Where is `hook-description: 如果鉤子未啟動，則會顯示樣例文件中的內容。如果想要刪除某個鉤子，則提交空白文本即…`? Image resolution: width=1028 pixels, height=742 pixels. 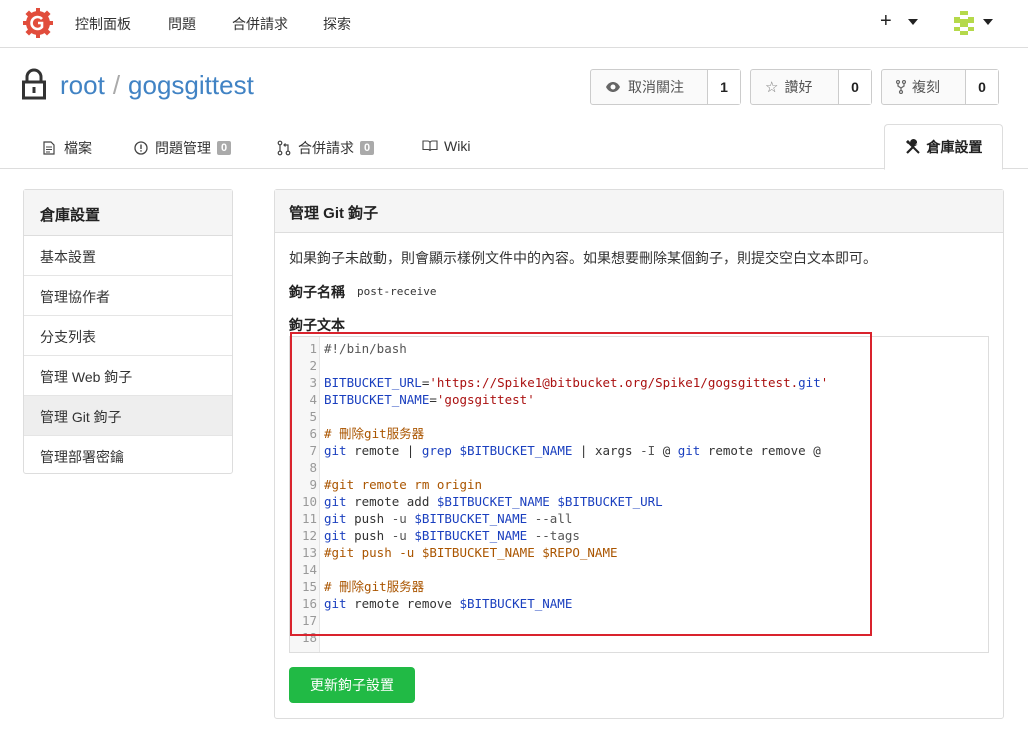 hook-description: 如果鉤子未啟動，則會顯示樣例文件中的內容。如果想要刪除某個鉤子，則提交空白文本即… is located at coordinates (583, 258).